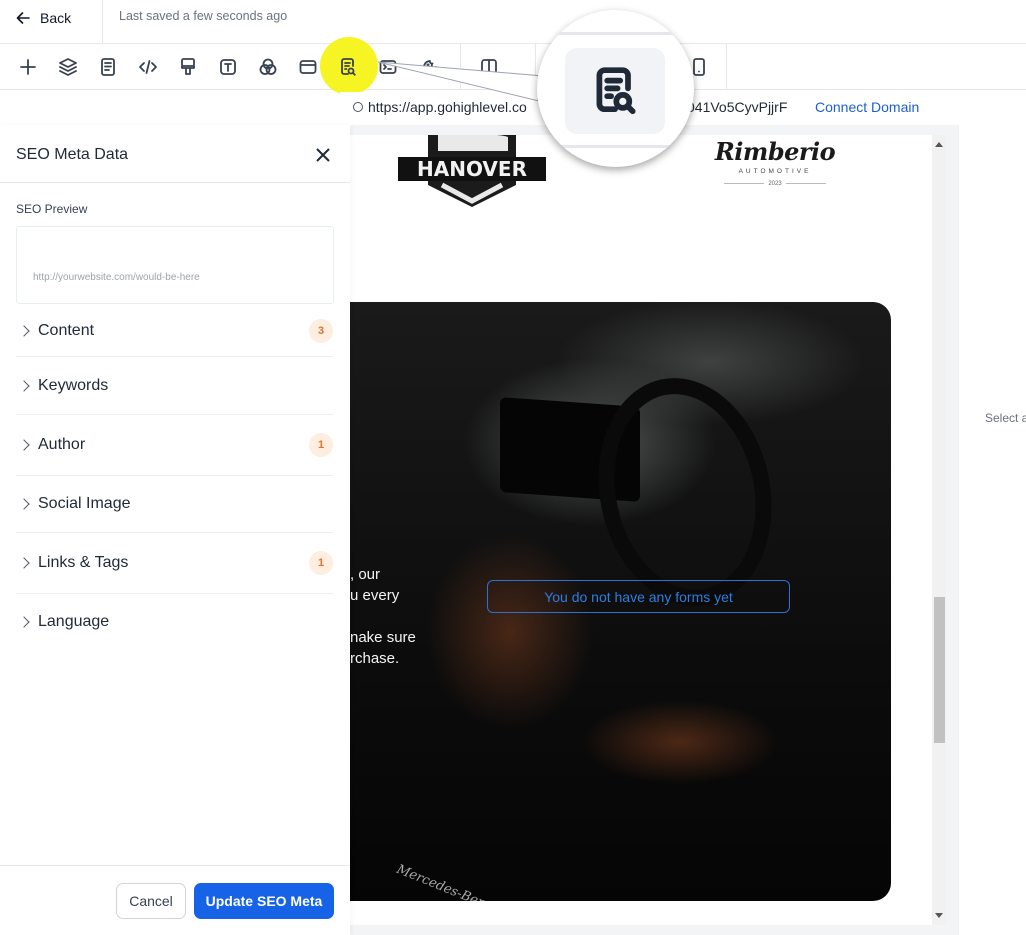  I want to click on color-circles-icon, so click(268, 66).